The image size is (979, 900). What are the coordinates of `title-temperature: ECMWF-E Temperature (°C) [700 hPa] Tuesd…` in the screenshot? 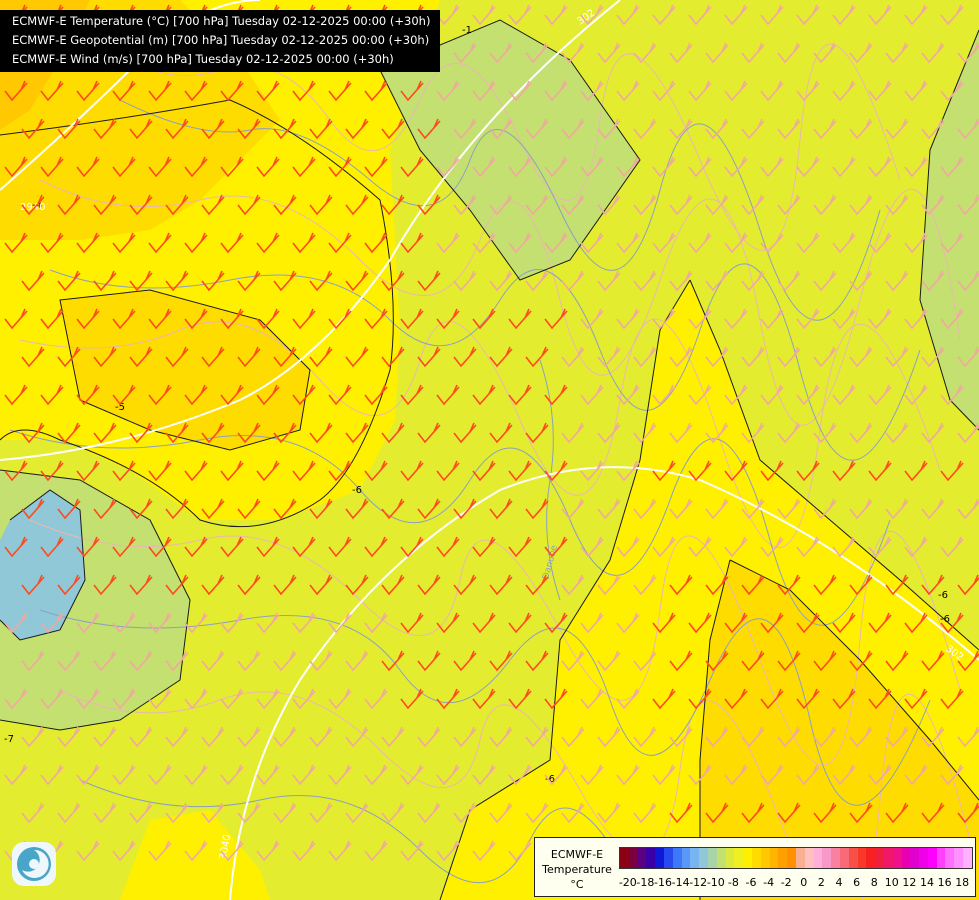 It's located at (221, 21).